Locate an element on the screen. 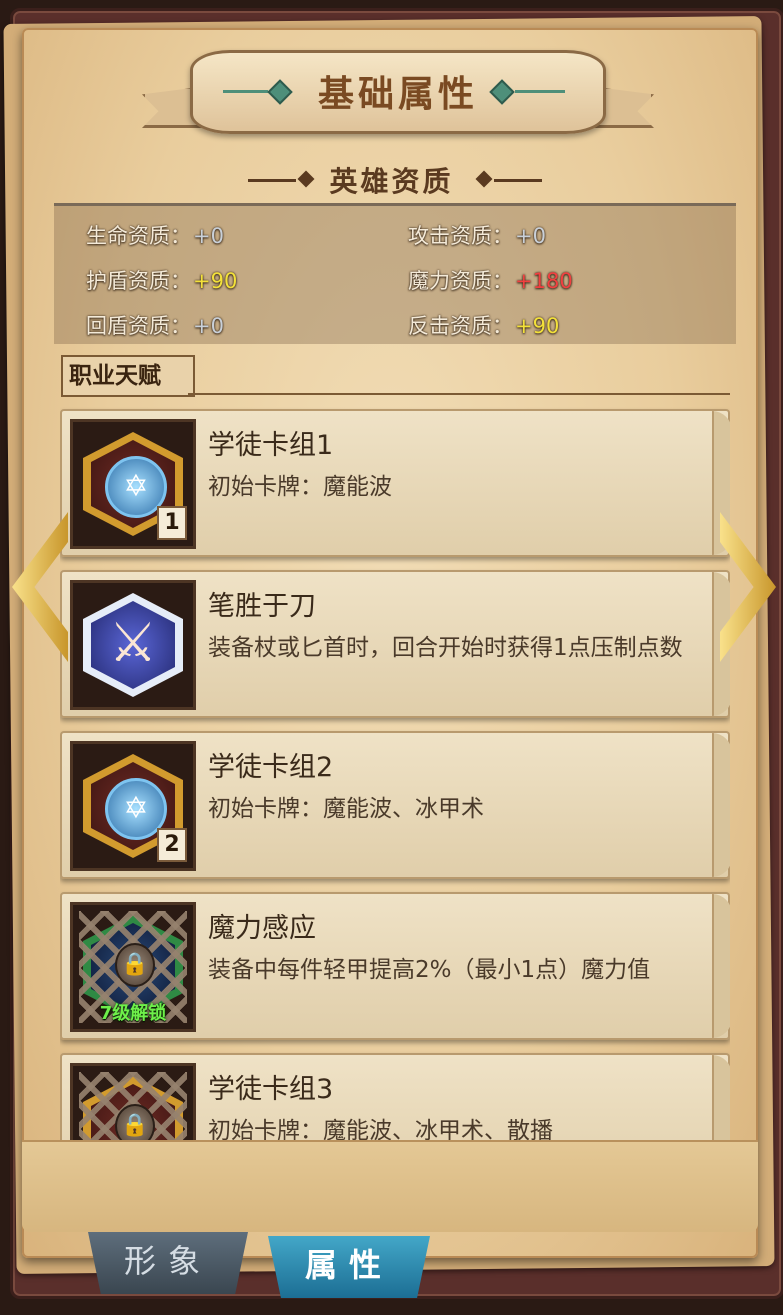 This screenshot has height=1315, width=783. talent-card: 🔒 7级解锁 魔力感应 装备中每件轻甲提高2%（最小1点）魔力值 is located at coordinates (395, 966).